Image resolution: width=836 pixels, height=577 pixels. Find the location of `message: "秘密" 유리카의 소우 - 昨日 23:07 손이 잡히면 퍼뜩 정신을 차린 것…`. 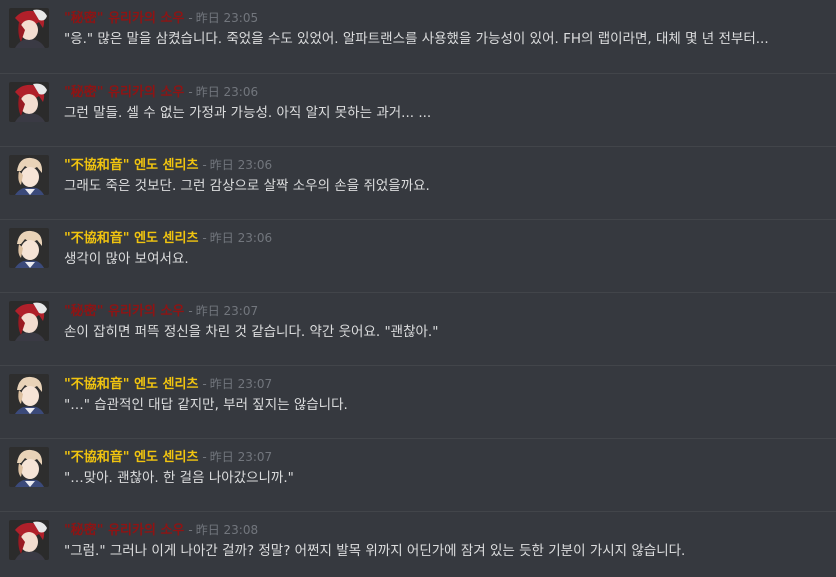

message: "秘密" 유리카의 소우 - 昨日 23:07 손이 잡히면 퍼뜩 정신을 차린 것… is located at coordinates (418, 328).